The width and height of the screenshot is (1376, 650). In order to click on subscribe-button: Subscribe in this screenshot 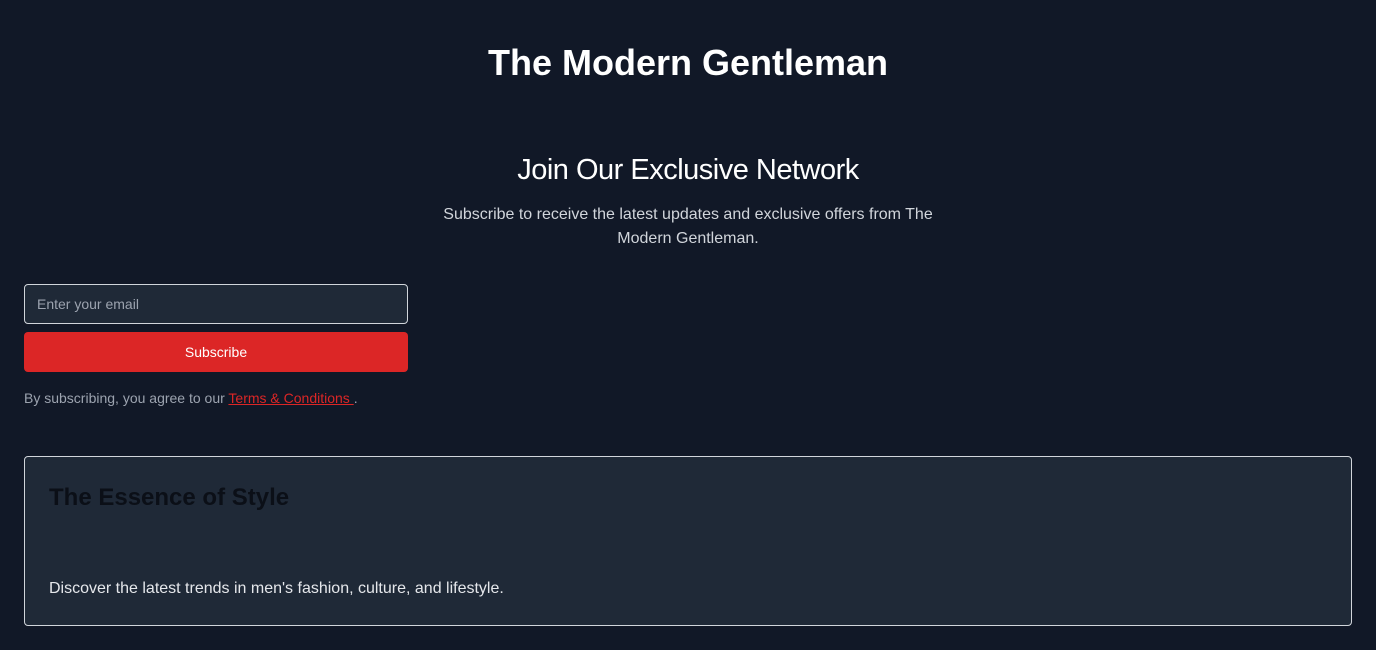, I will do `click(216, 352)`.